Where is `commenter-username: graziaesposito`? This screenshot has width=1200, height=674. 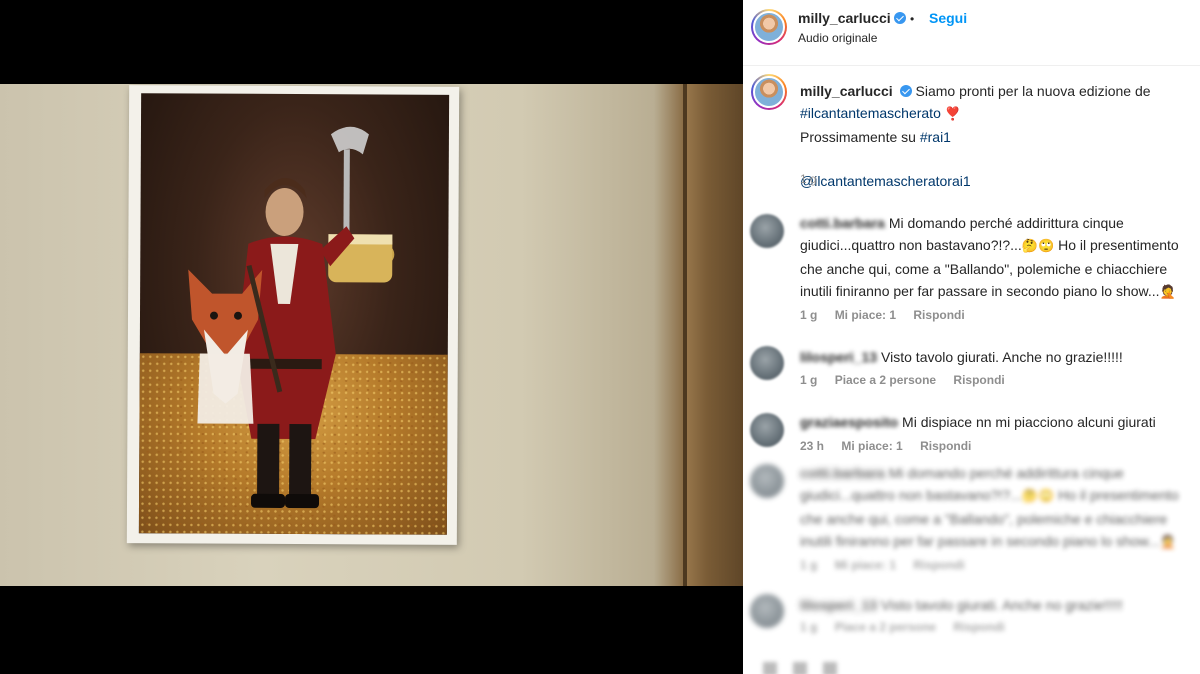 commenter-username: graziaesposito is located at coordinates (849, 422).